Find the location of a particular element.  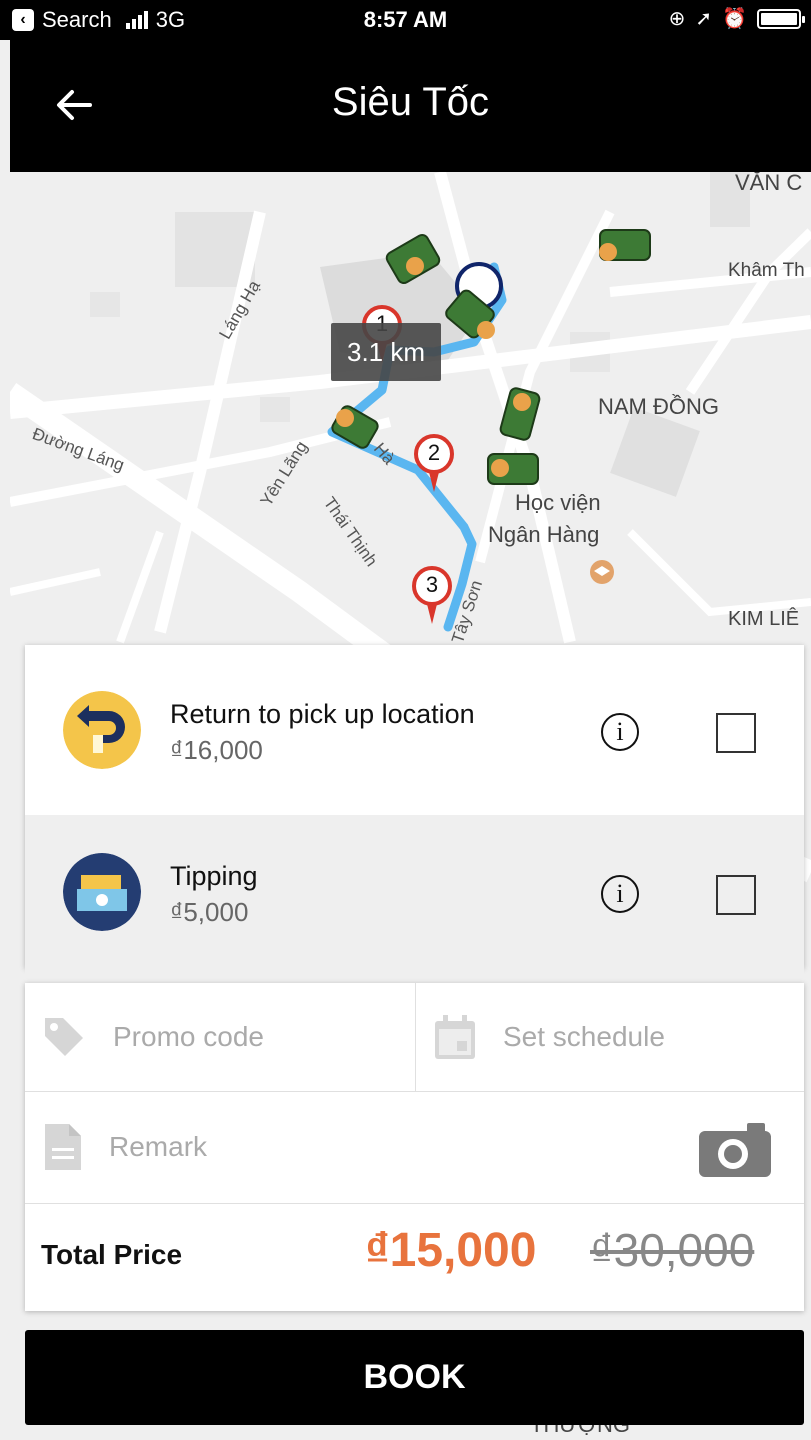

return-to-pickup-checkbox is located at coordinates (736, 733).